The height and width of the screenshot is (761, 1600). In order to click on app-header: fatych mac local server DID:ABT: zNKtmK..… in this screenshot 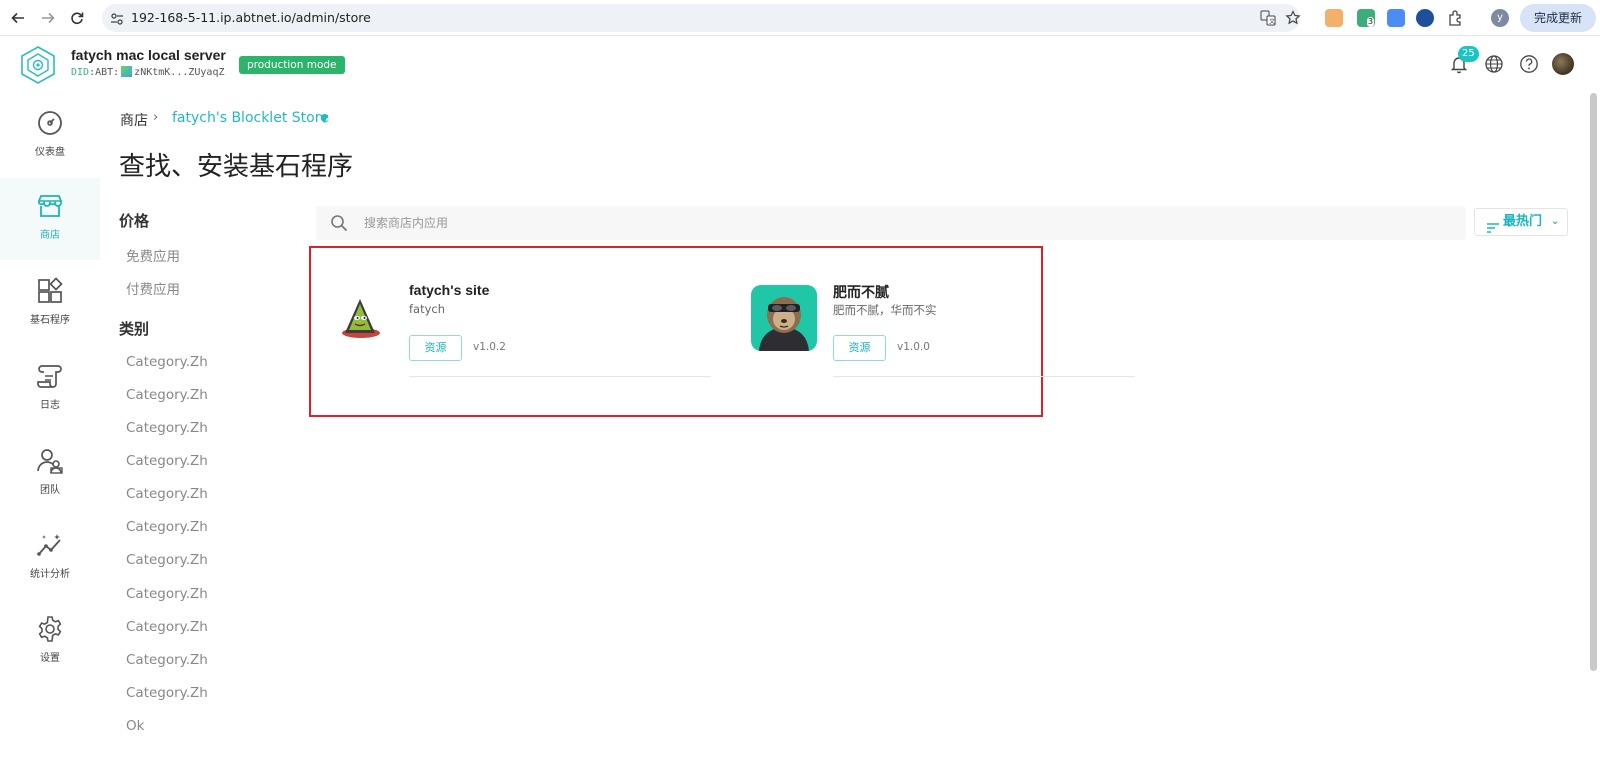, I will do `click(800, 64)`.